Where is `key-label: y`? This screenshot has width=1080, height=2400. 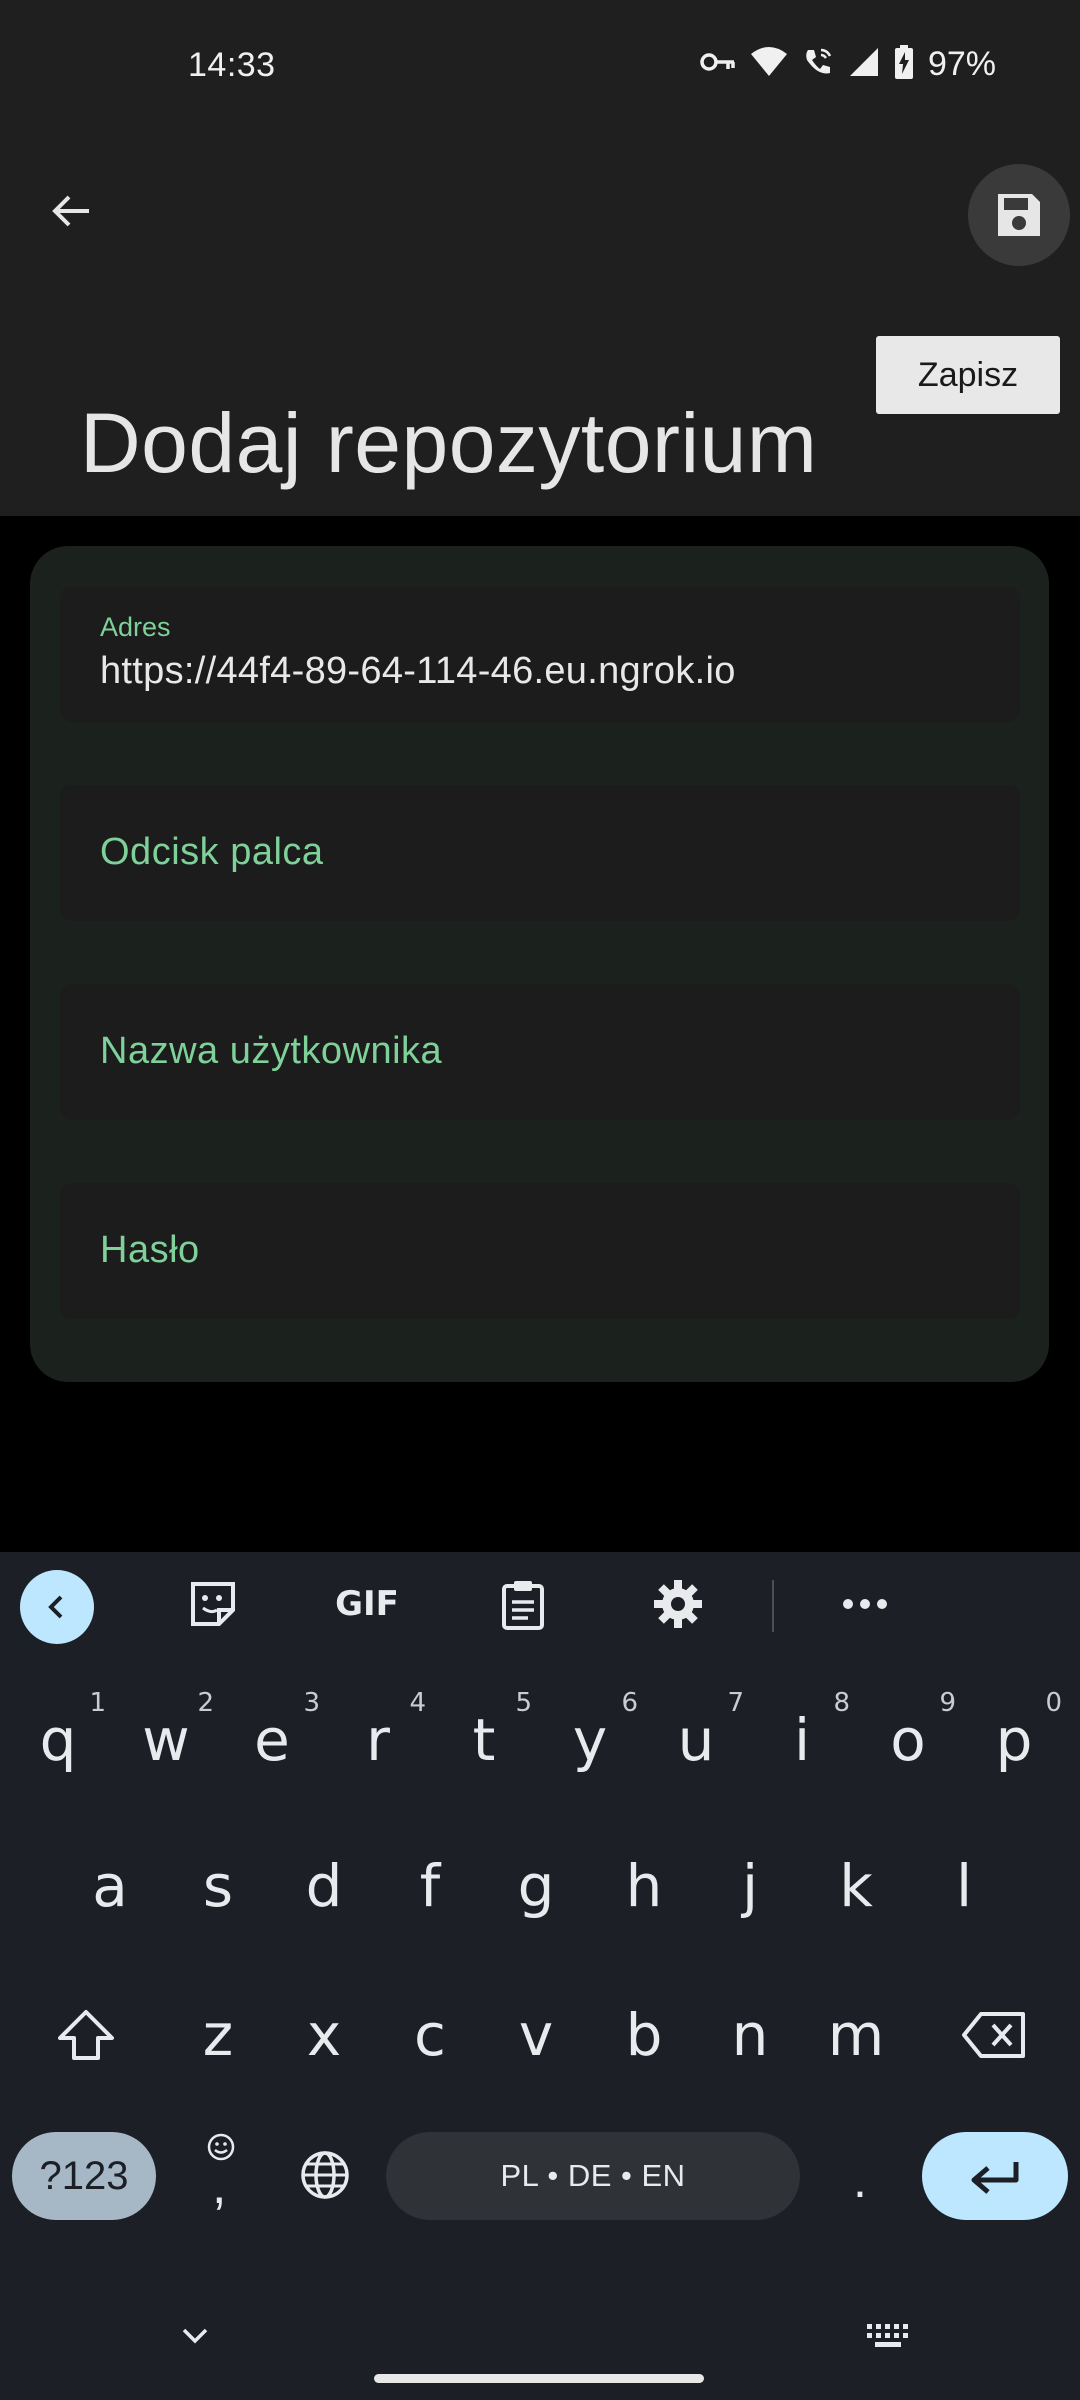 key-label: y is located at coordinates (590, 1740).